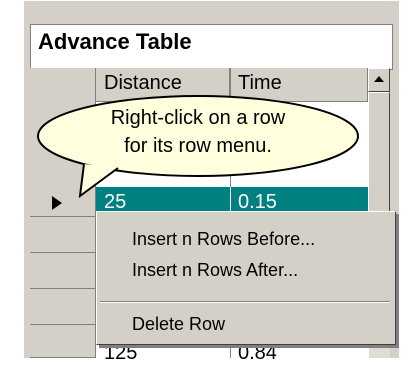 This screenshot has height=365, width=414. What do you see at coordinates (178, 324) in the screenshot?
I see `menu-item-delete-row: Delete Row` at bounding box center [178, 324].